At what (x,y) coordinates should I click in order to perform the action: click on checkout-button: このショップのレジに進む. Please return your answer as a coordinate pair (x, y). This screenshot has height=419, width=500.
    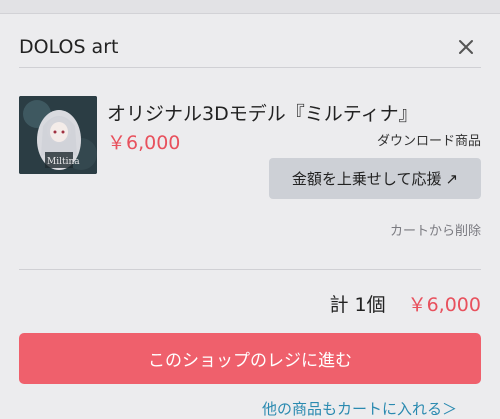
    Looking at the image, I should click on (250, 358).